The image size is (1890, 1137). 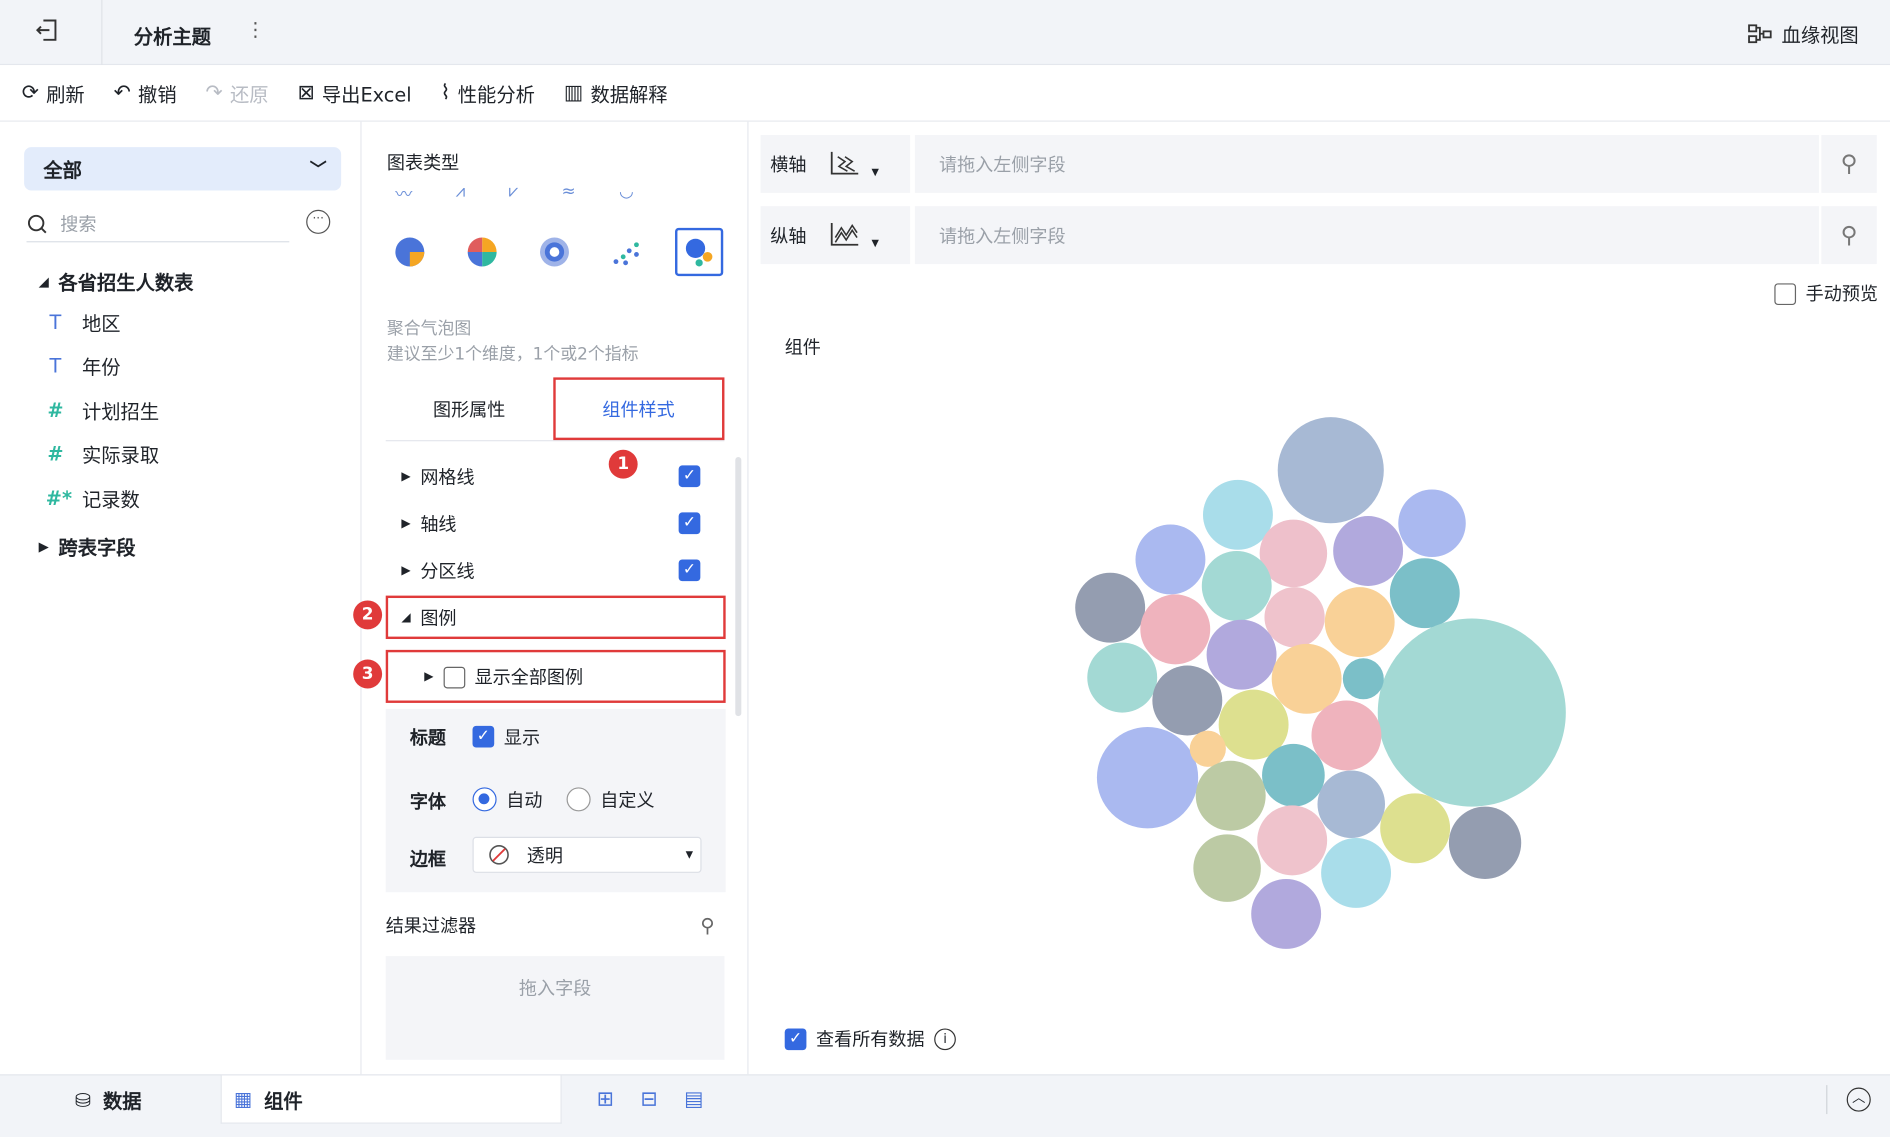 I want to click on border-select: 透明 ▼, so click(x=587, y=854).